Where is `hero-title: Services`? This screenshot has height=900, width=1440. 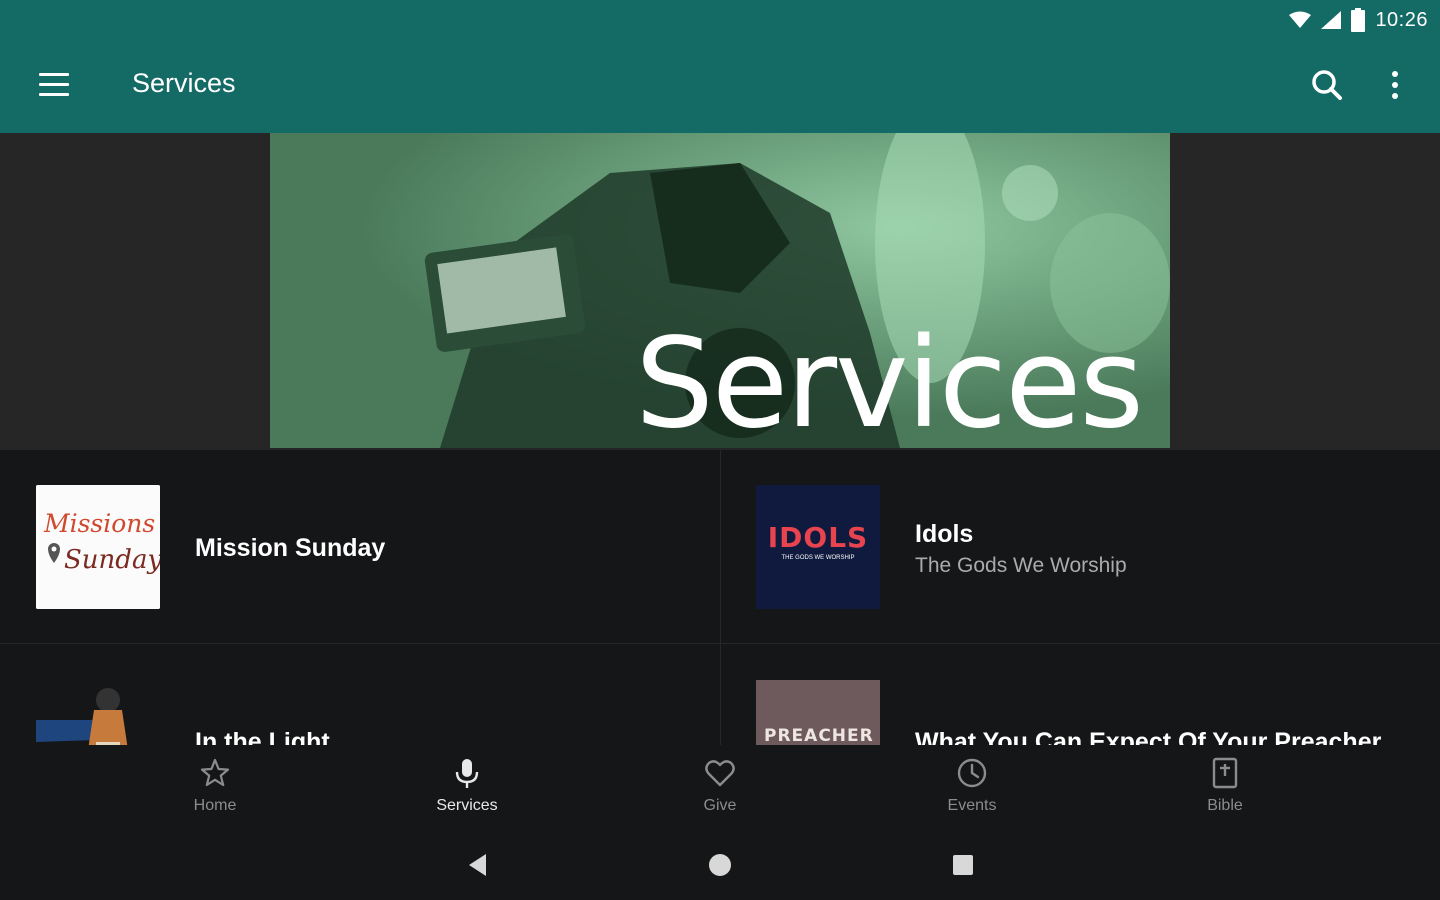 hero-title: Services is located at coordinates (889, 380).